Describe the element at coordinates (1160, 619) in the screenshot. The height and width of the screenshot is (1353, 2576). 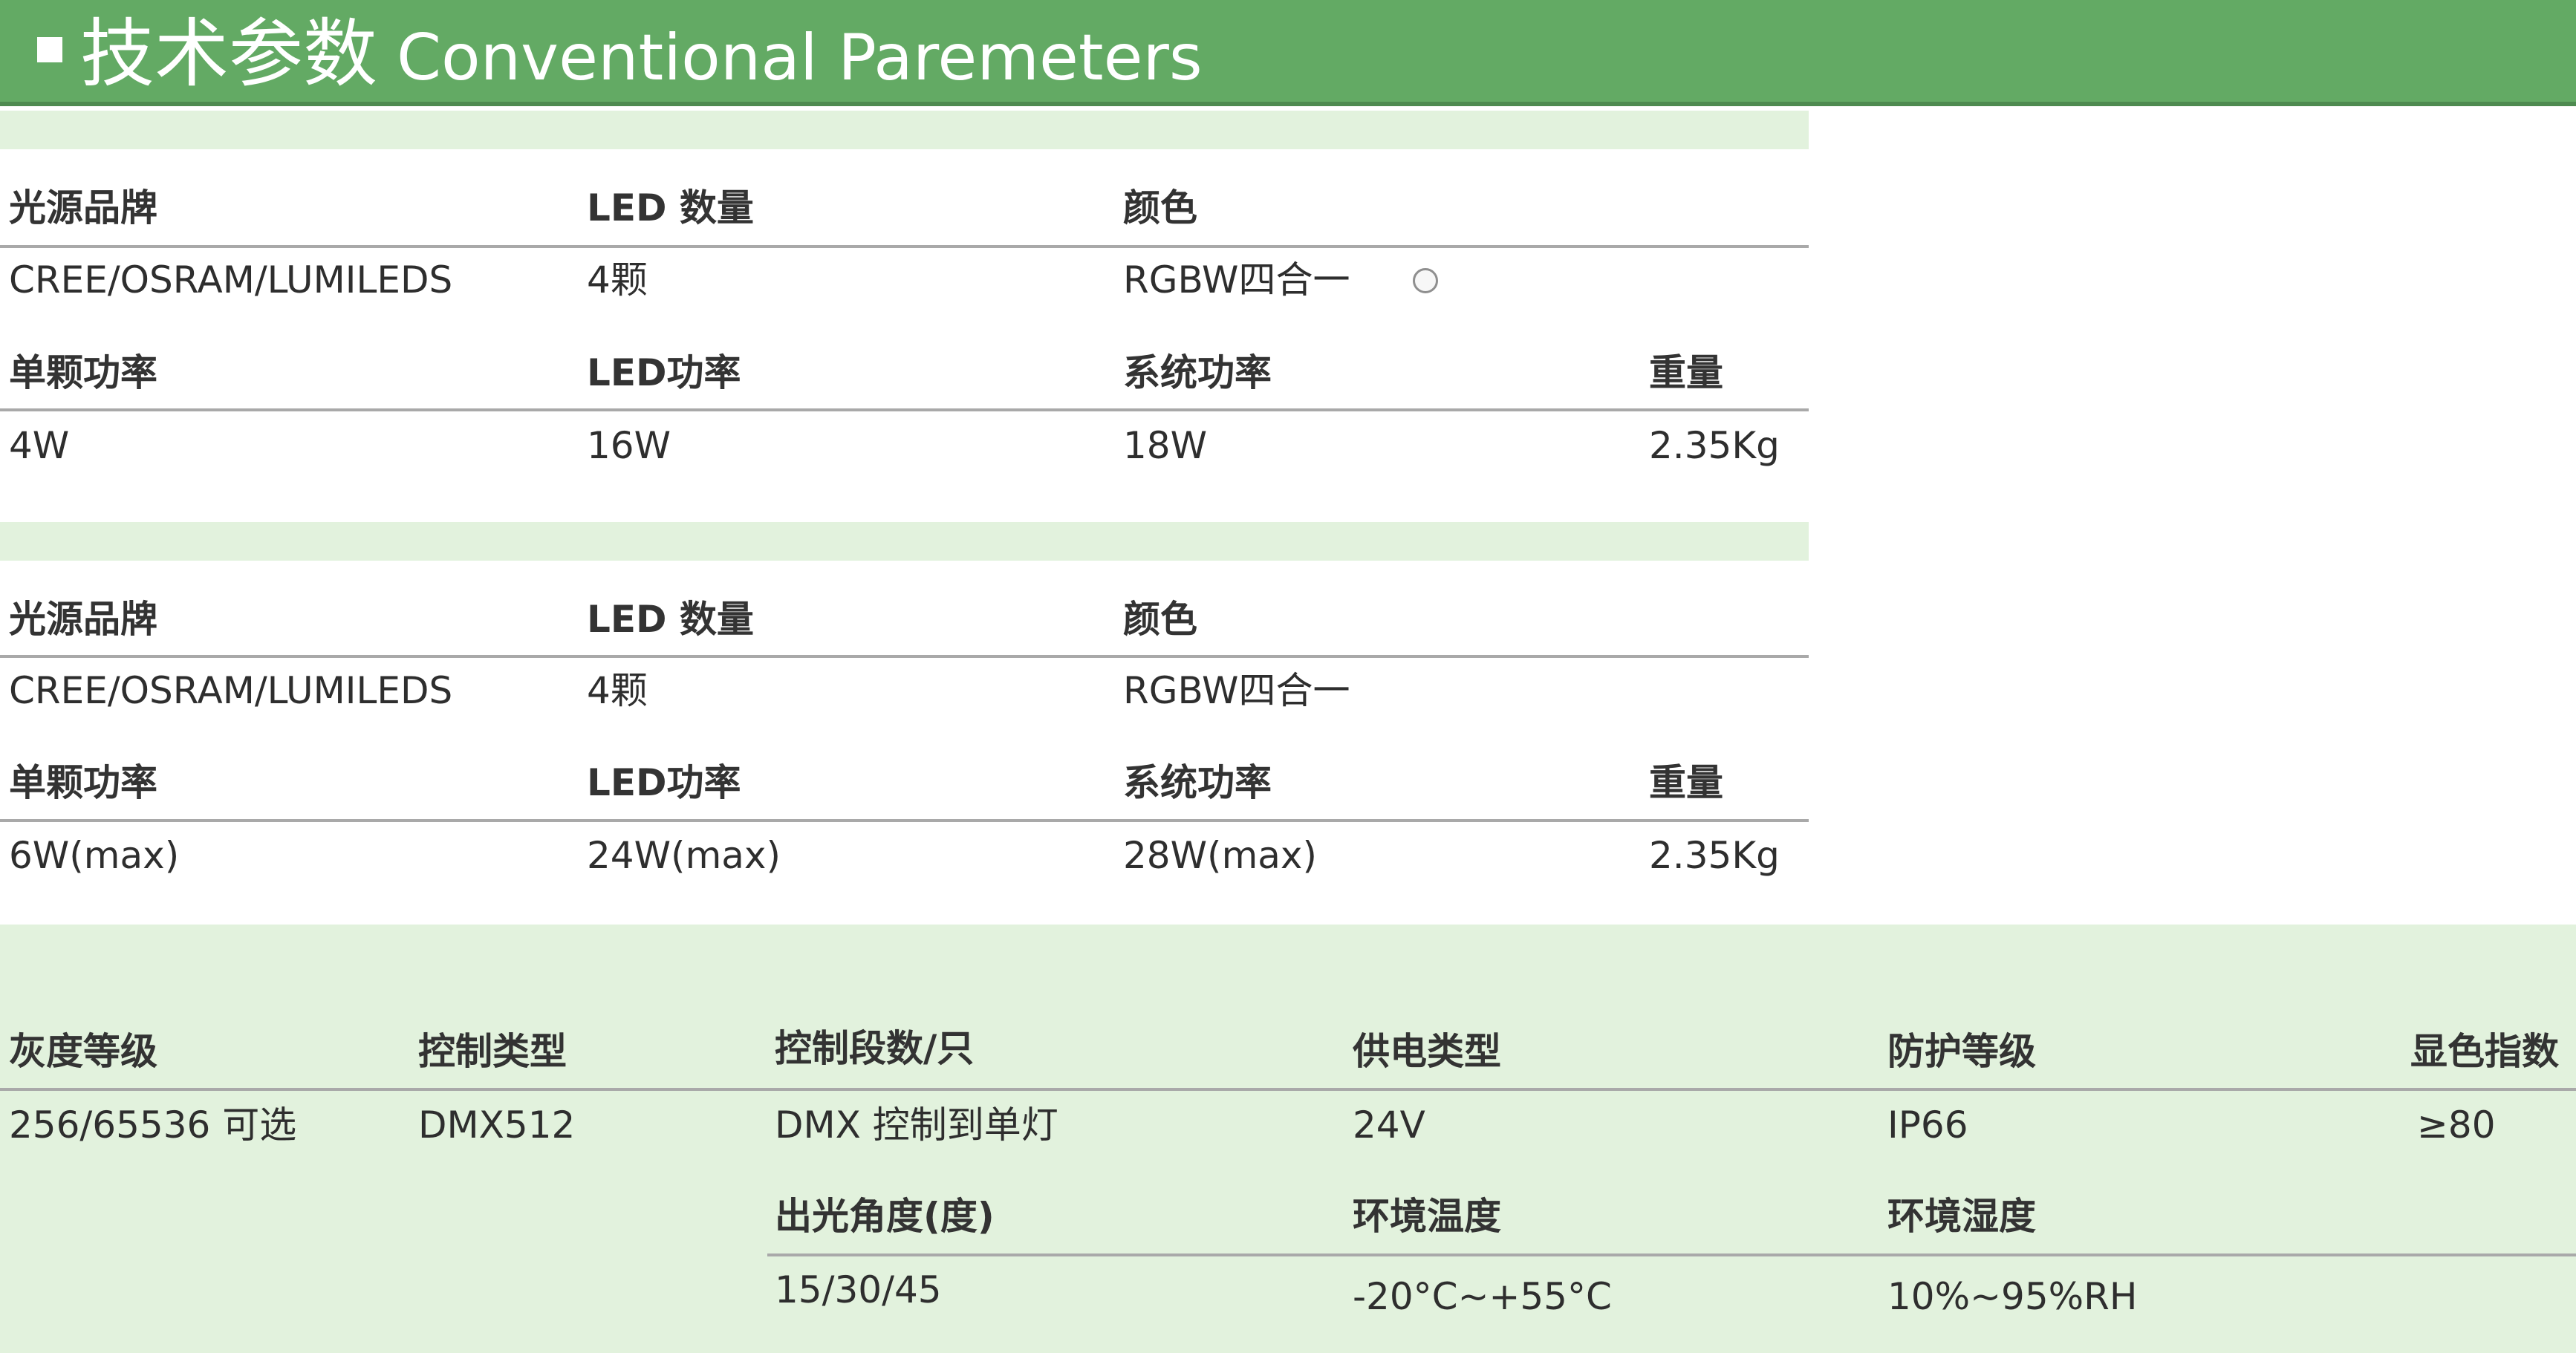
I see `spec2-header-color: 颜色` at that location.